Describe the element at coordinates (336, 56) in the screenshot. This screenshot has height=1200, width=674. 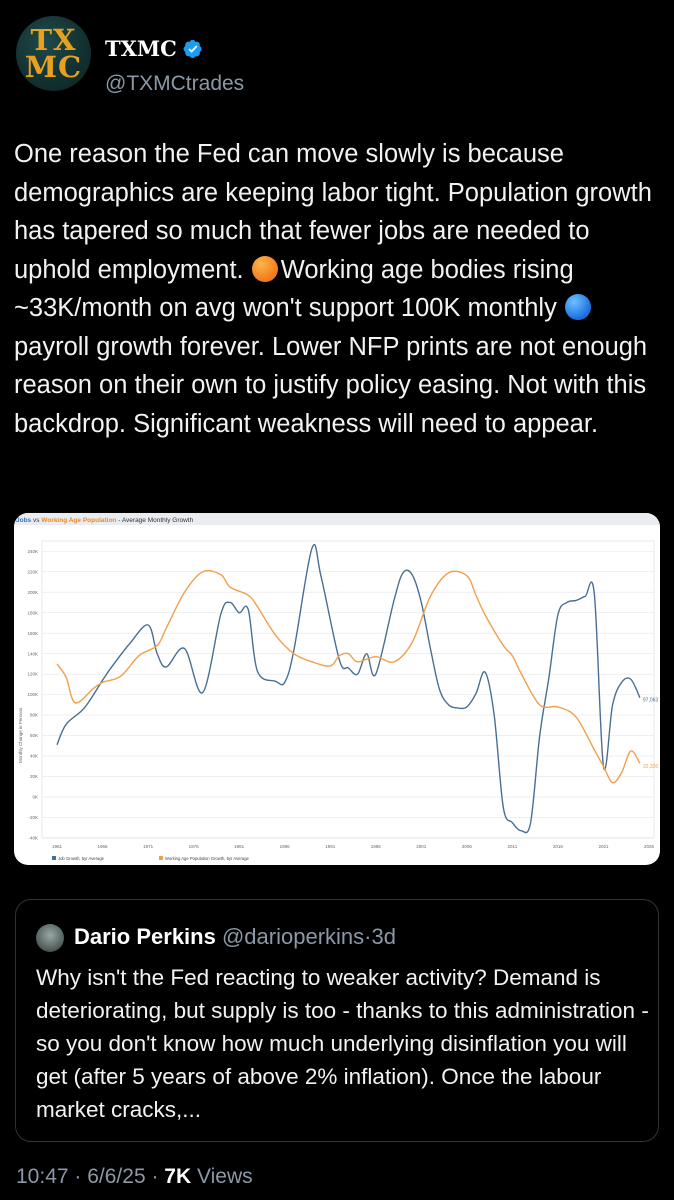
I see `tweet-header: TX MC TXMC @TXMCtrades` at that location.